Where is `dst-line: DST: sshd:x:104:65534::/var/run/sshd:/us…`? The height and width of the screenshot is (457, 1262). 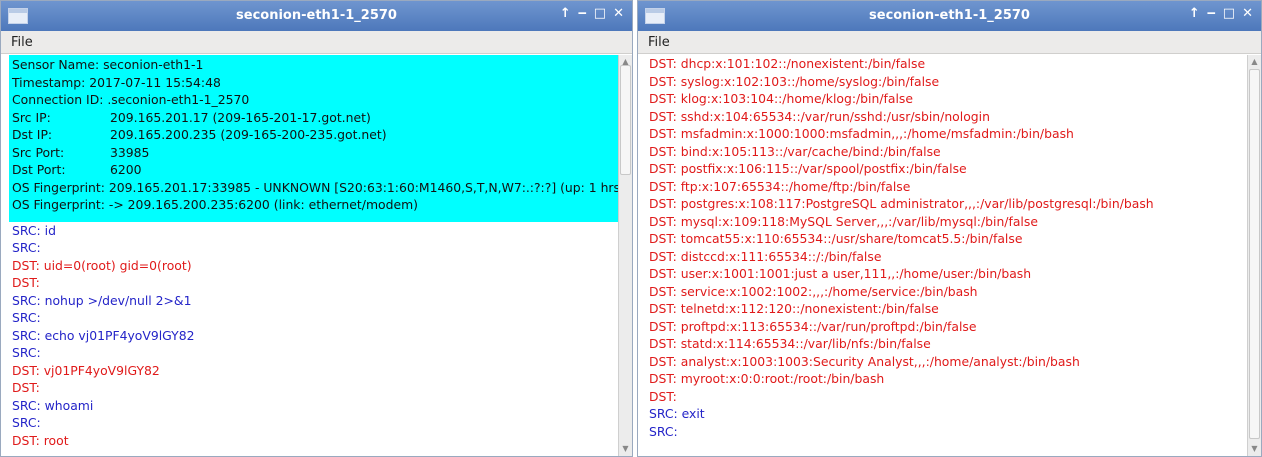 dst-line: DST: sshd:x:104:65534::/var/run/sshd:/us… is located at coordinates (819, 116).